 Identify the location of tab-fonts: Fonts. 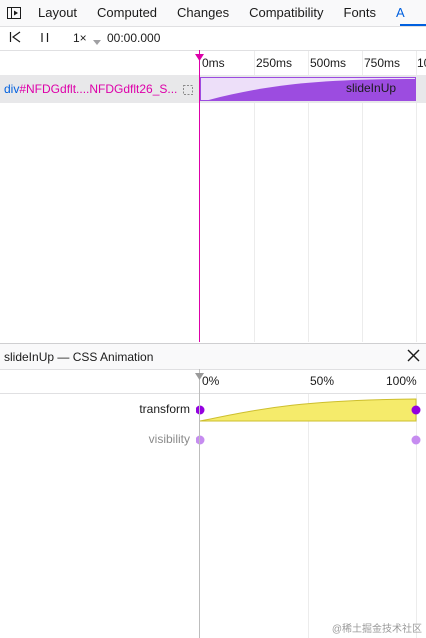
(360, 13).